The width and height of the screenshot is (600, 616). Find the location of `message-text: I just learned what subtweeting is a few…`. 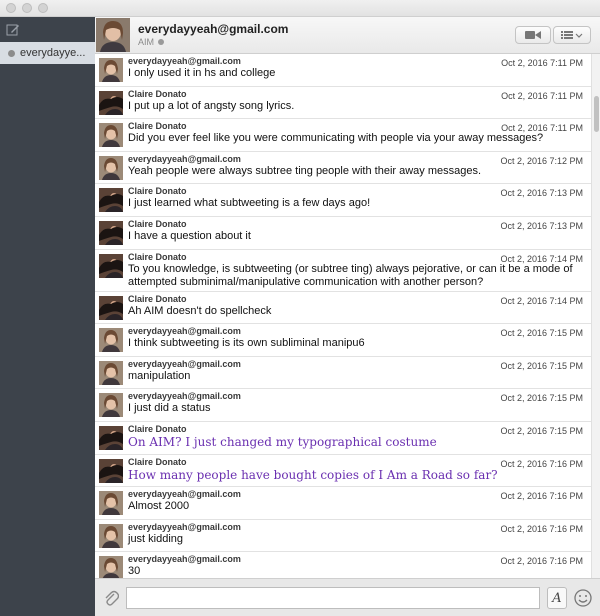

message-text: I just learned what subtweeting is a few… is located at coordinates (249, 203).